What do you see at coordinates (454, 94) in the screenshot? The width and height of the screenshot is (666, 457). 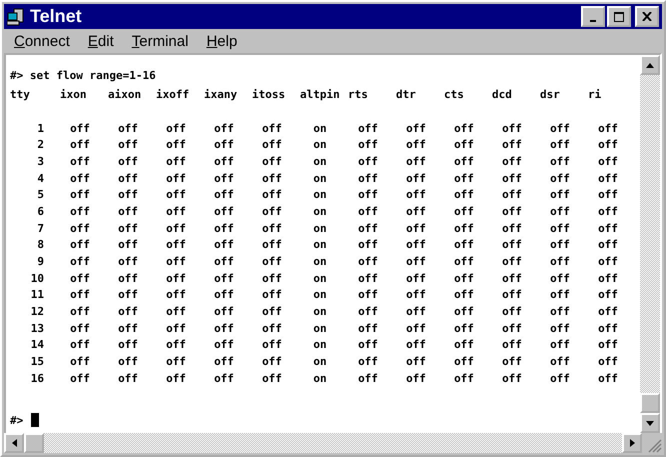 I see `column-header: cts` at bounding box center [454, 94].